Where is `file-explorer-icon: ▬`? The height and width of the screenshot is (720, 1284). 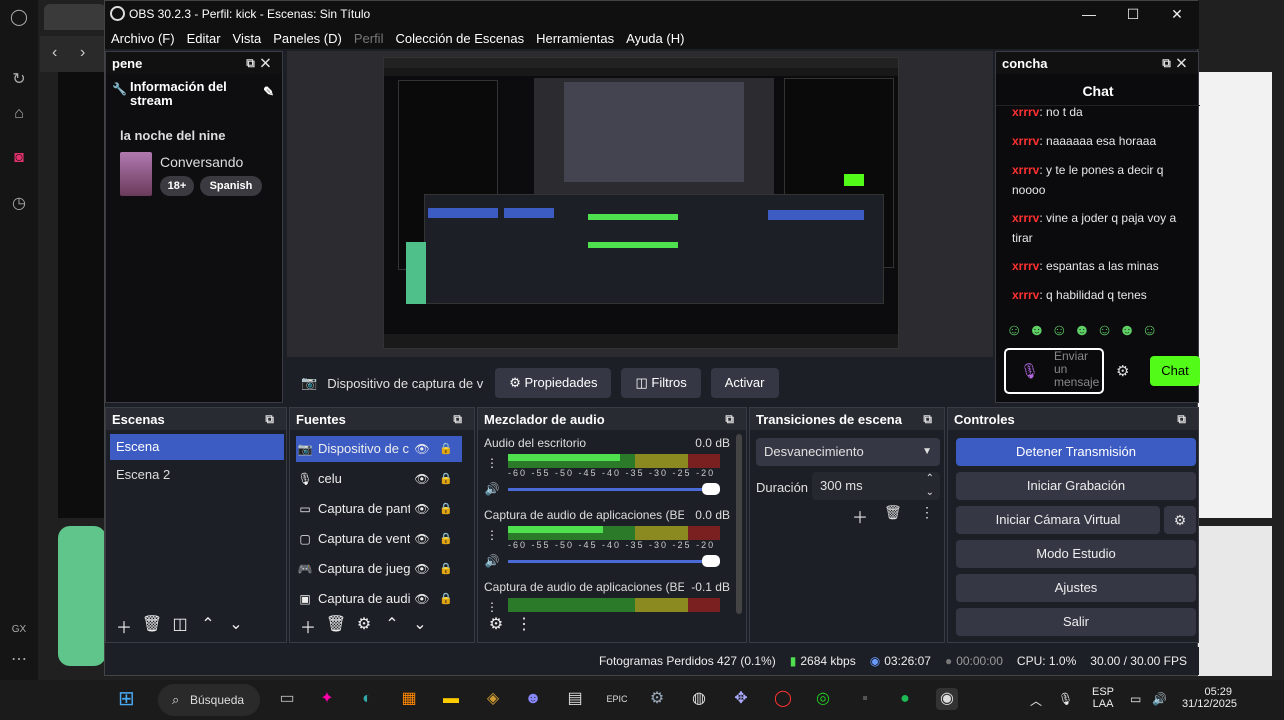
file-explorer-icon: ▬ is located at coordinates (451, 699).